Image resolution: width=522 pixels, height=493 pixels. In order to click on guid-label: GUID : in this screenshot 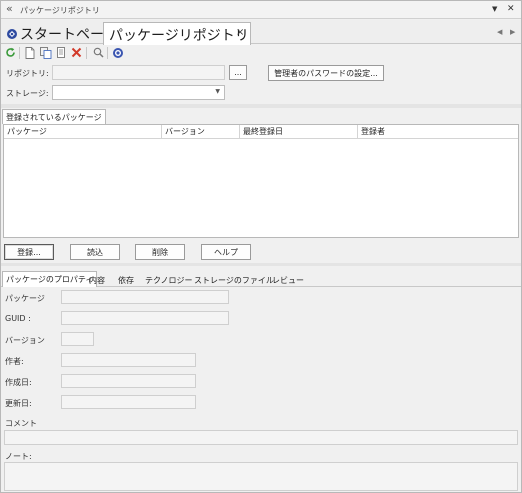, I will do `click(18, 318)`.